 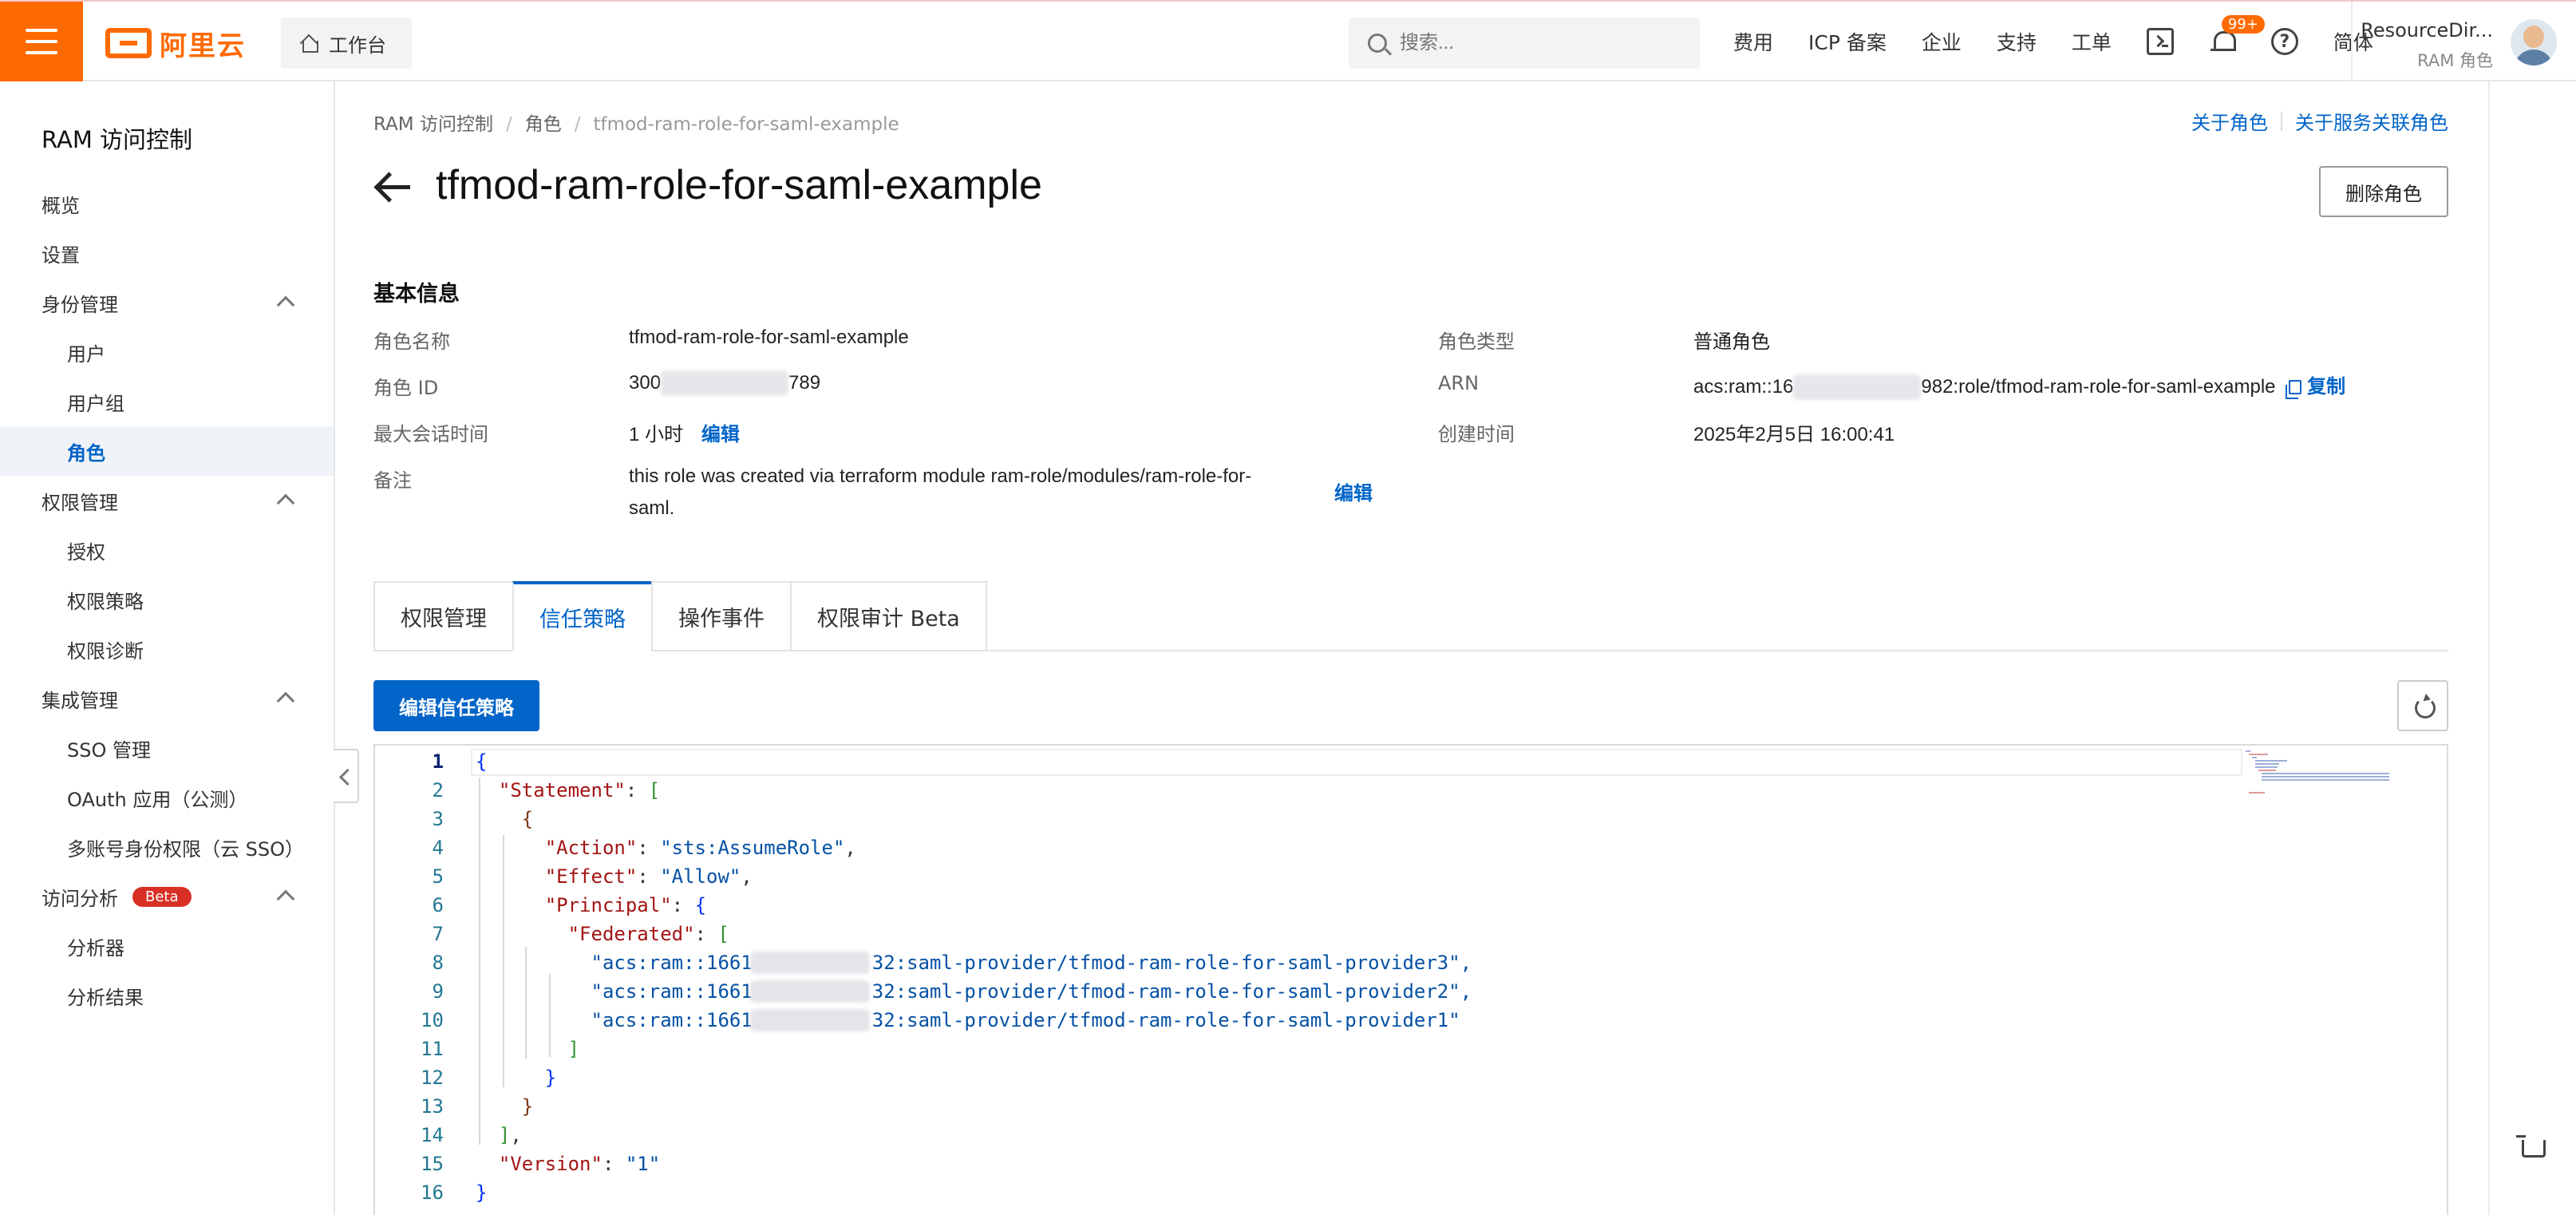 I want to click on created-label: 创建时间, so click(x=1476, y=434).